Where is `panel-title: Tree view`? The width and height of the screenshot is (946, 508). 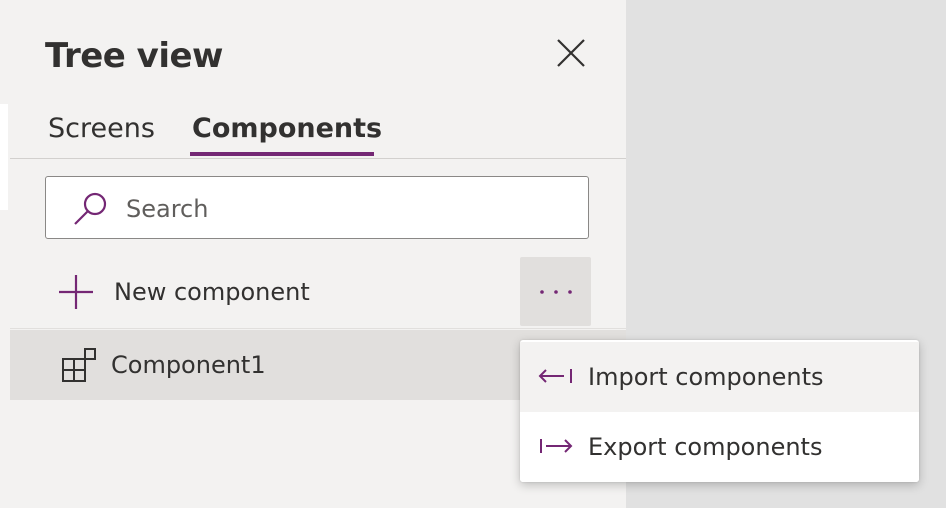 panel-title: Tree view is located at coordinates (134, 56).